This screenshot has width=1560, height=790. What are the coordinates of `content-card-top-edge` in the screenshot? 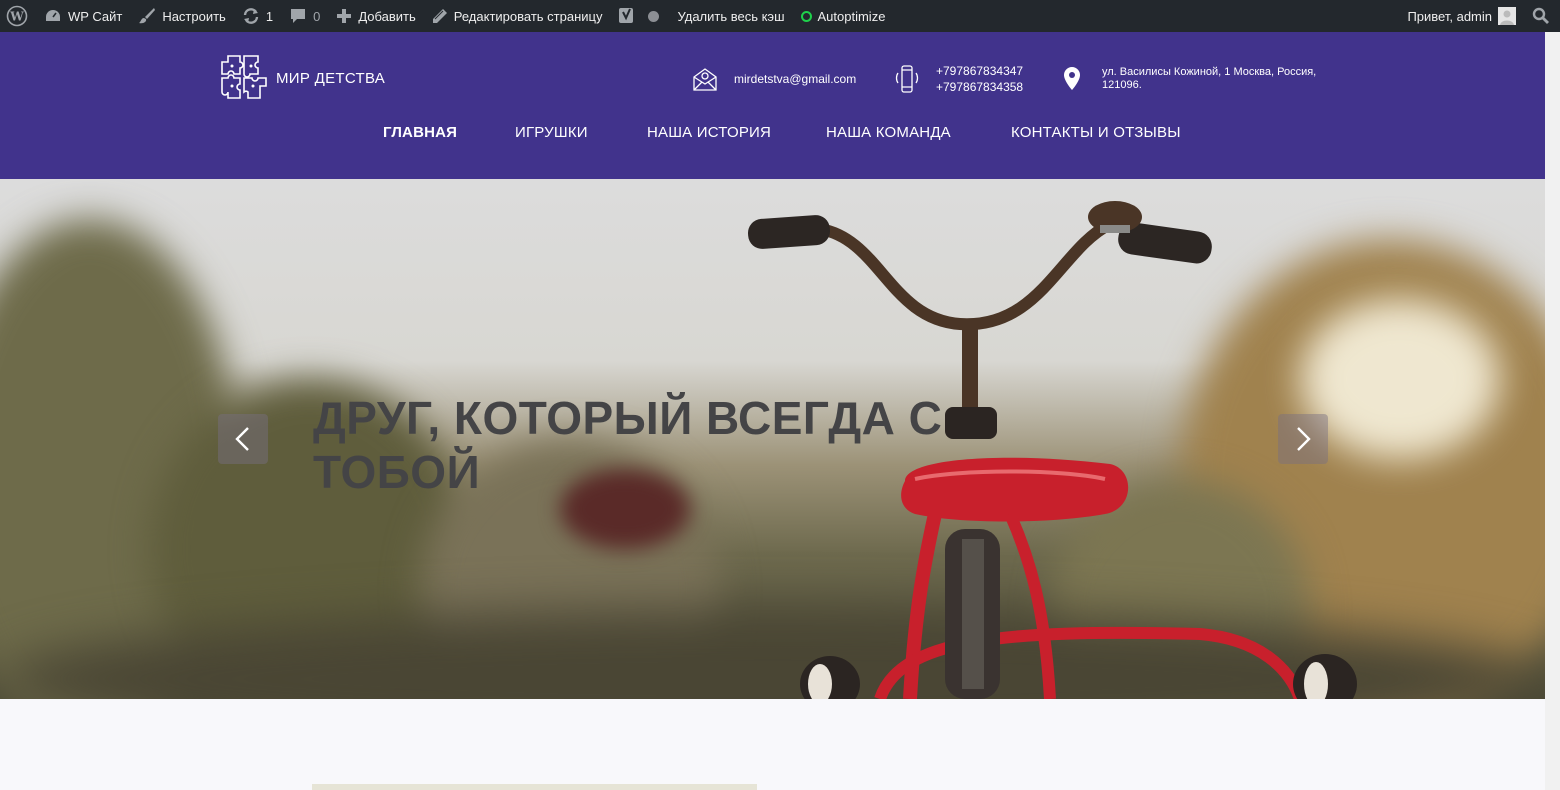 It's located at (534, 787).